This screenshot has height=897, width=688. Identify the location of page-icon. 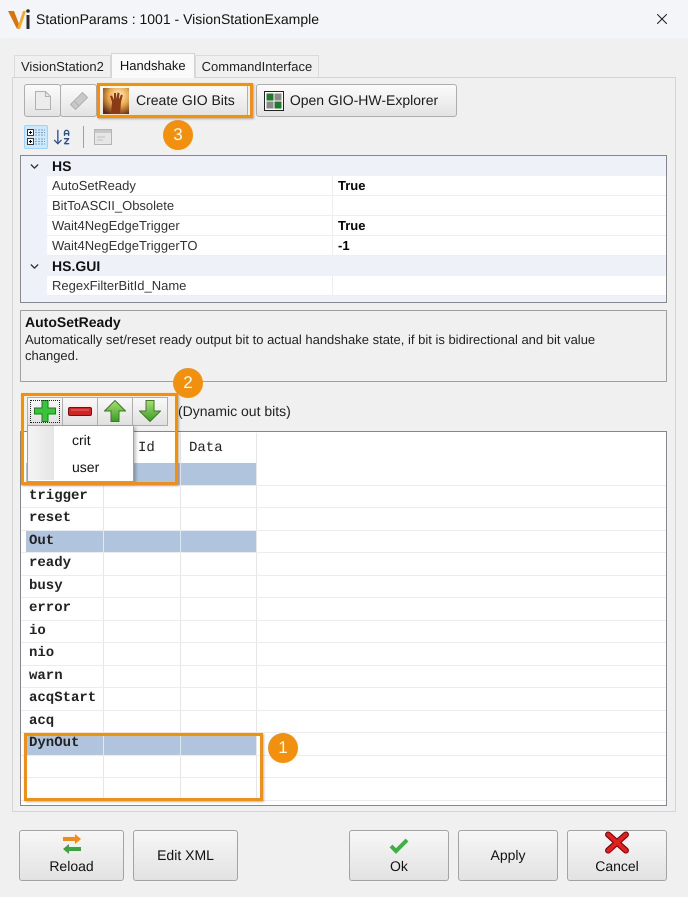
(42, 100).